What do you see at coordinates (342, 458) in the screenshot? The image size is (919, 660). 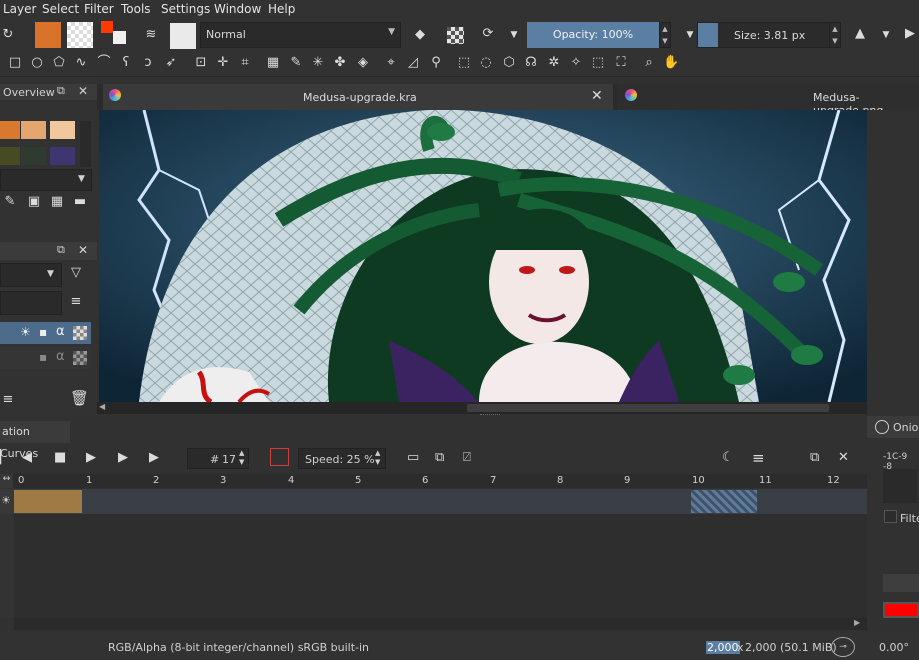 I see `speed-field: Speed: 25 % ▲ ▼` at bounding box center [342, 458].